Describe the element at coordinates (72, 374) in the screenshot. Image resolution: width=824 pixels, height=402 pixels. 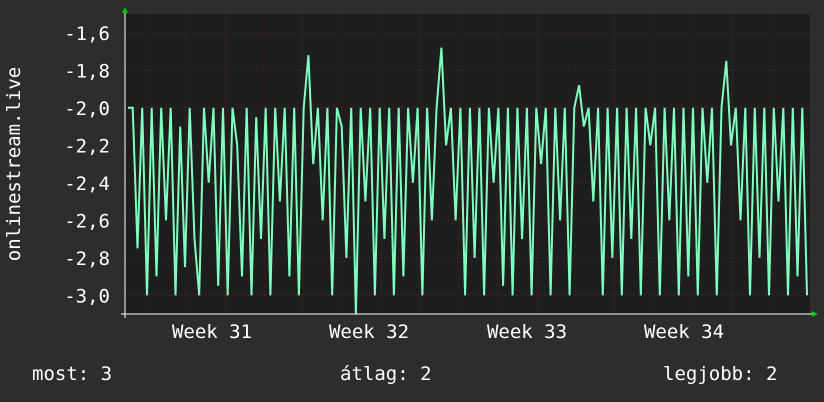
I see `current-value: most: 3` at that location.